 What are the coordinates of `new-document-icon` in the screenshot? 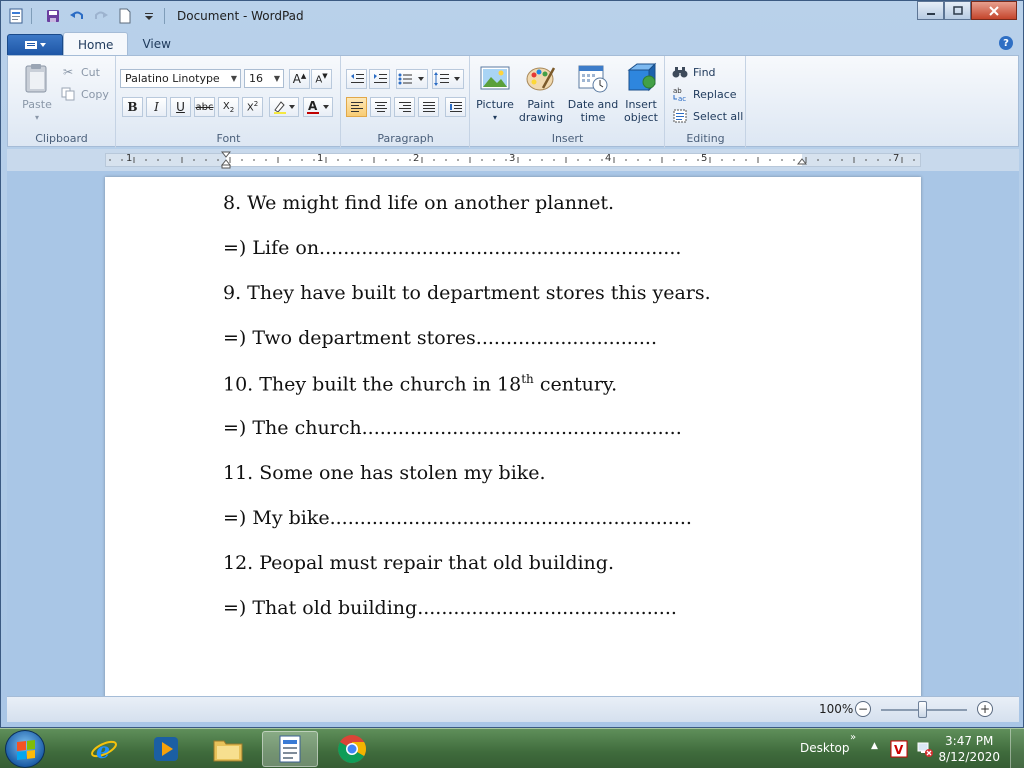 It's located at (125, 16).